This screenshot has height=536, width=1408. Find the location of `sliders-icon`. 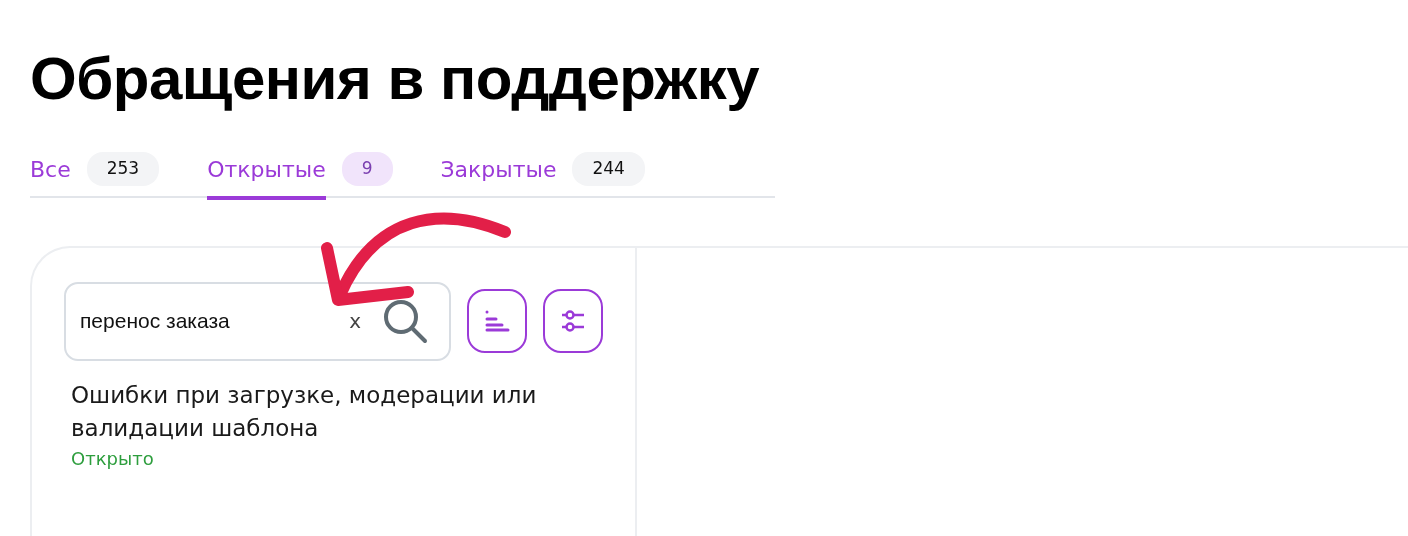

sliders-icon is located at coordinates (573, 321).